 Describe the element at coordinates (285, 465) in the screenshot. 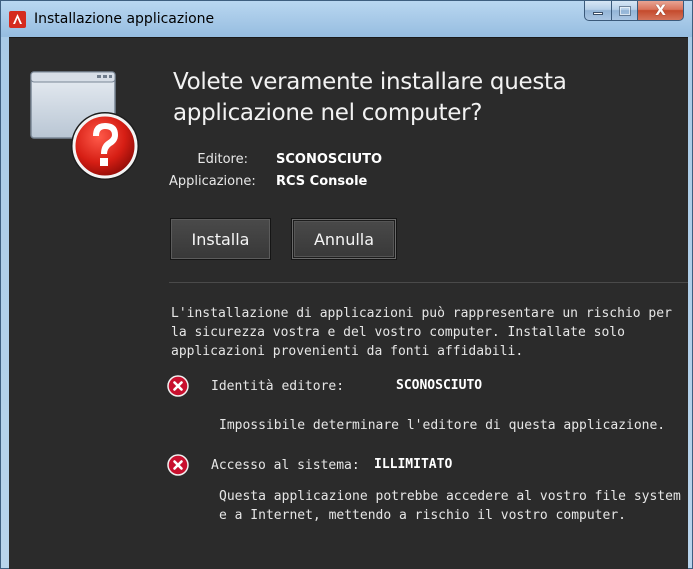

I see `risk-label: Accesso al sistema:` at that location.